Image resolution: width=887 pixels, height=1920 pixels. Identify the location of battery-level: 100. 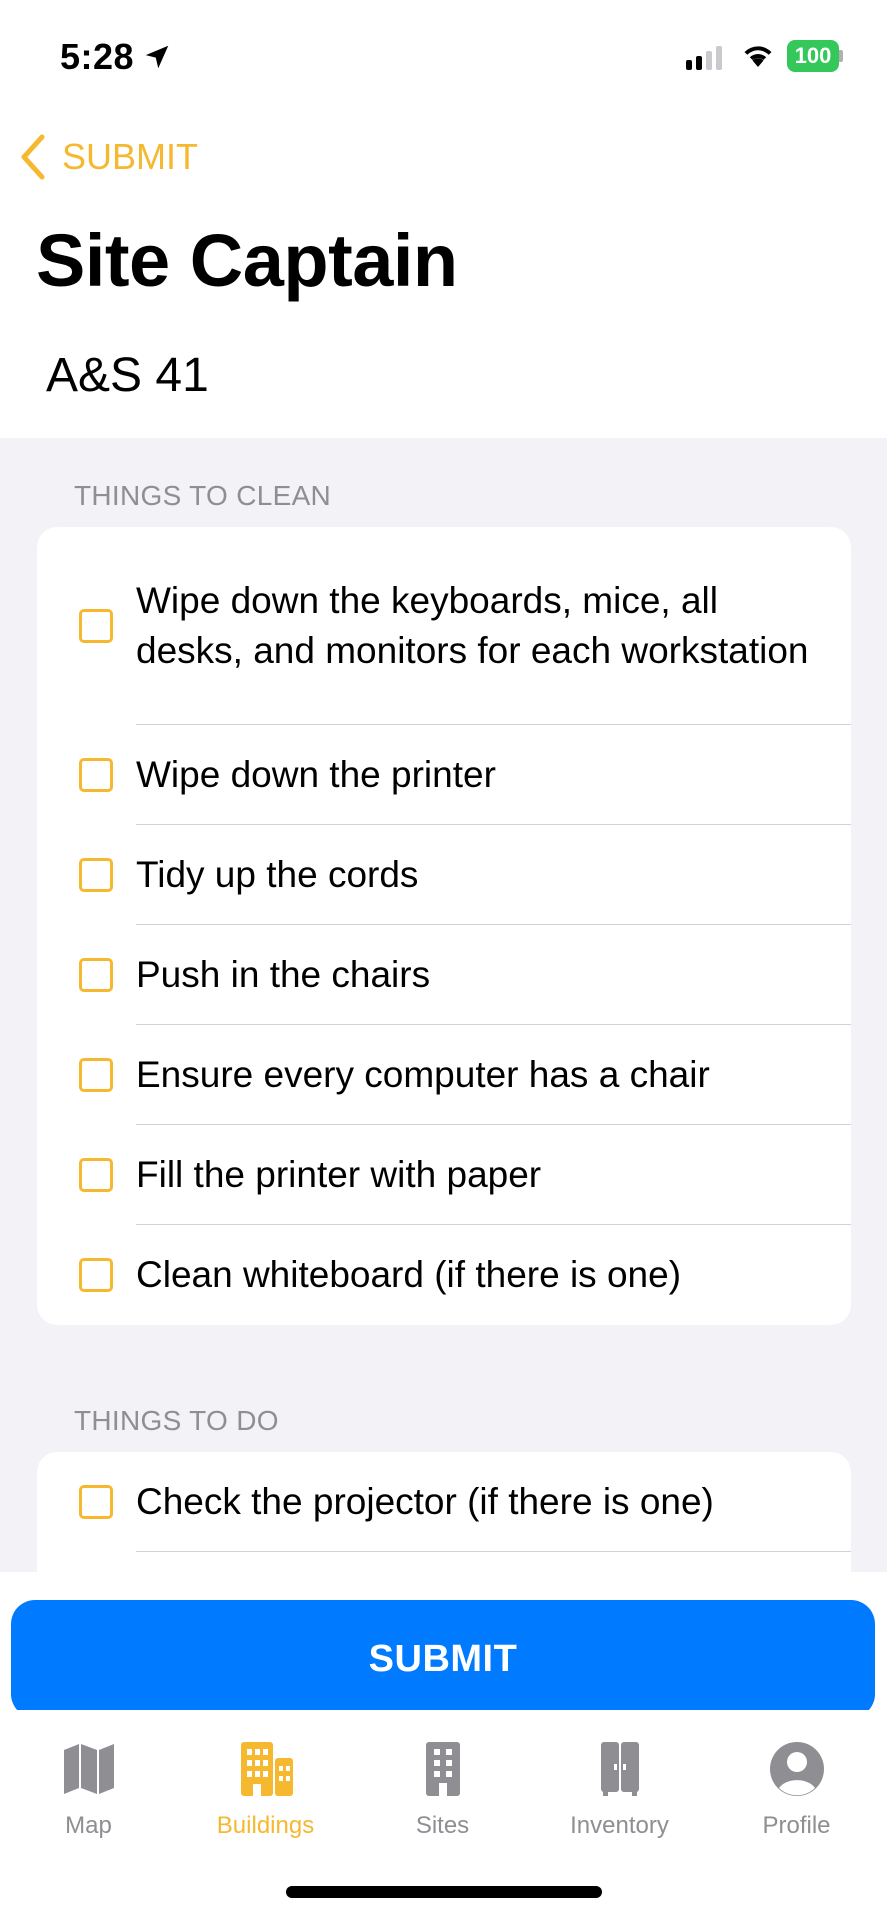
(813, 56).